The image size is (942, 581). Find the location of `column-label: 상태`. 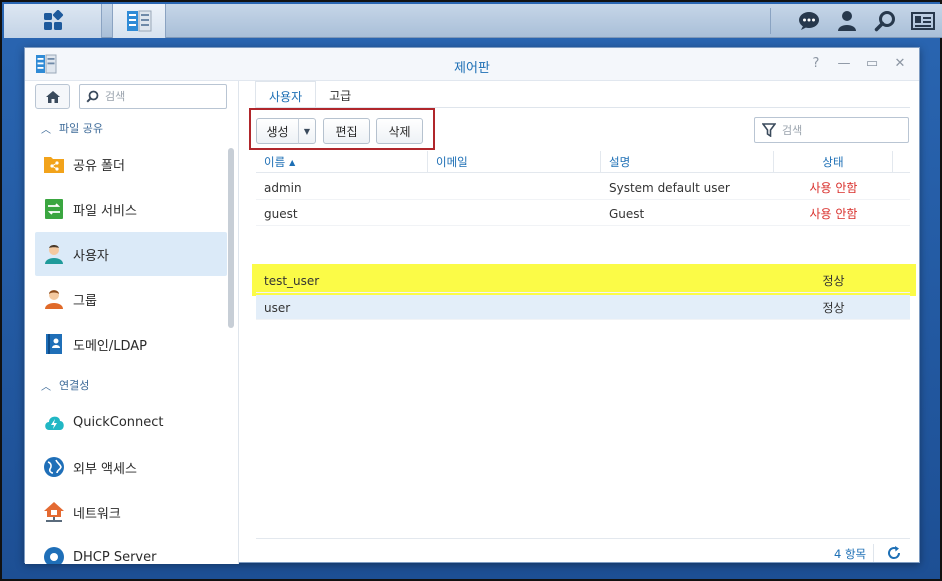

column-label: 상태 is located at coordinates (833, 162).